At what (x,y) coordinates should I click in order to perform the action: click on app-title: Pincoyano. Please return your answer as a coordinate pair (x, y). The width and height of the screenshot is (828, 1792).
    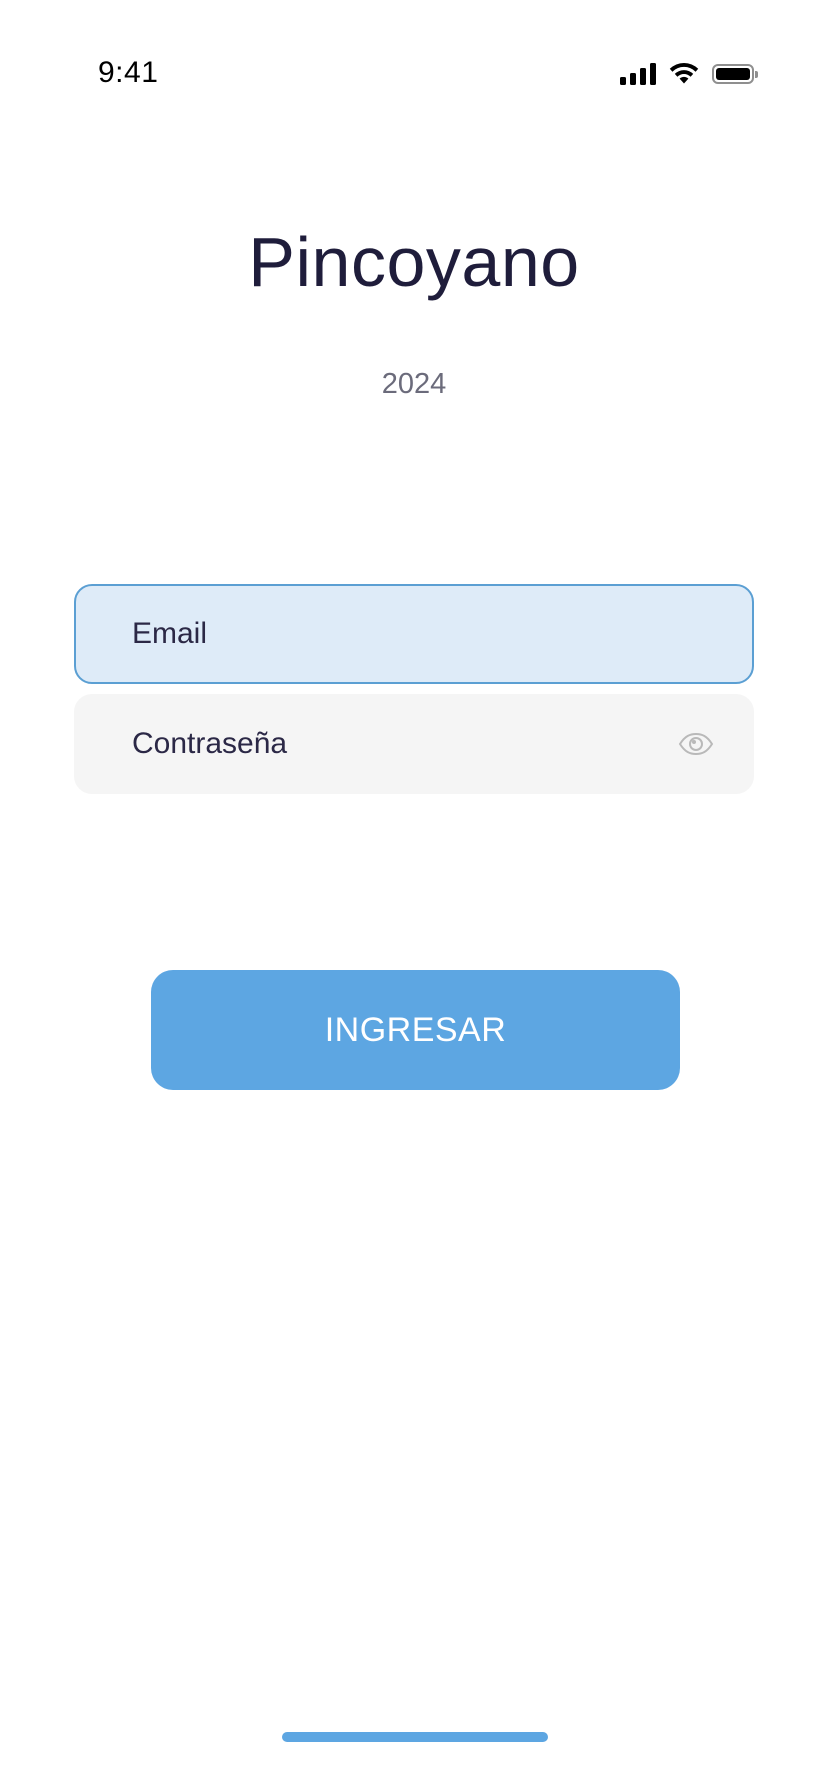
    Looking at the image, I should click on (414, 262).